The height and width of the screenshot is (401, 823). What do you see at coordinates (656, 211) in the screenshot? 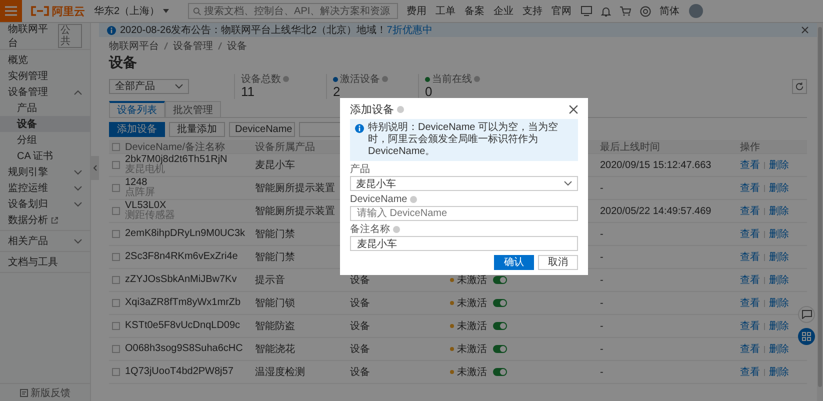
I see `table-cell-text: 2020/05/22 14:49:57.469` at bounding box center [656, 211].